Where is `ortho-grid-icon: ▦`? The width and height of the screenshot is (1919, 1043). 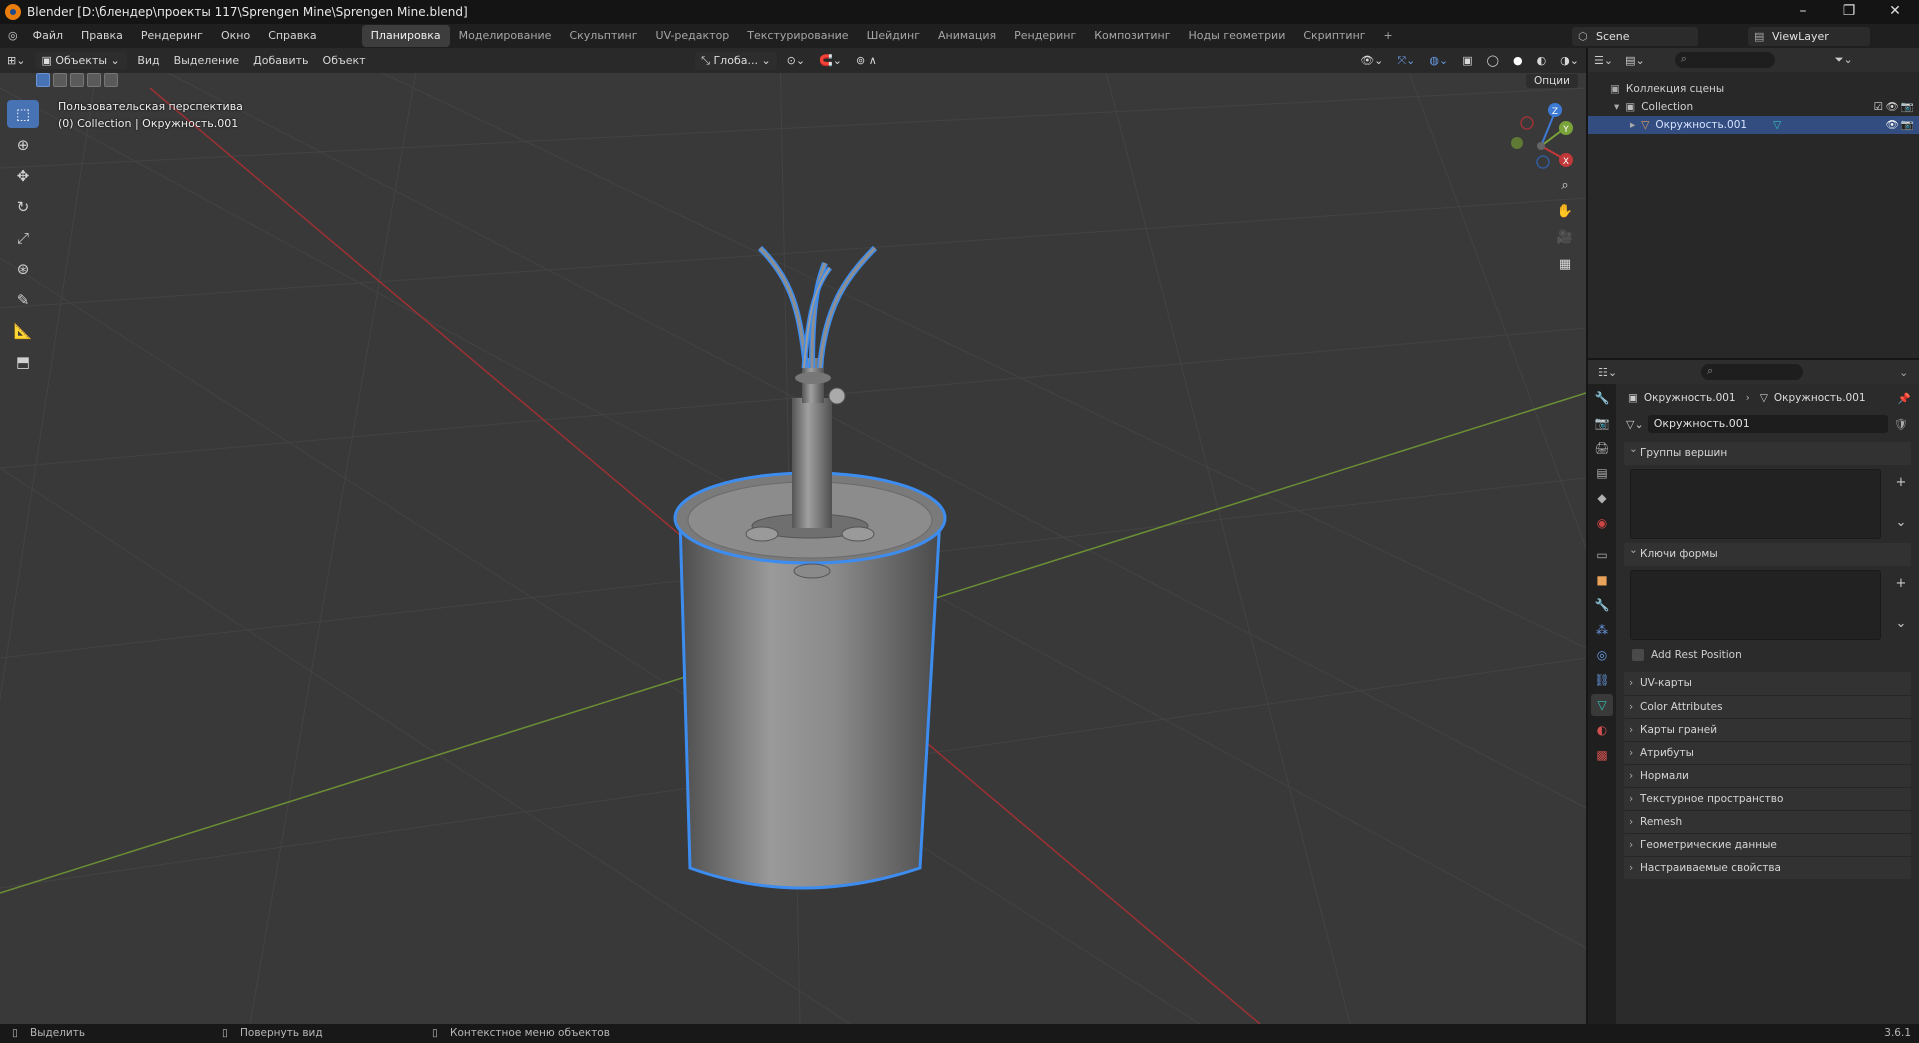 ortho-grid-icon: ▦ is located at coordinates (1565, 265).